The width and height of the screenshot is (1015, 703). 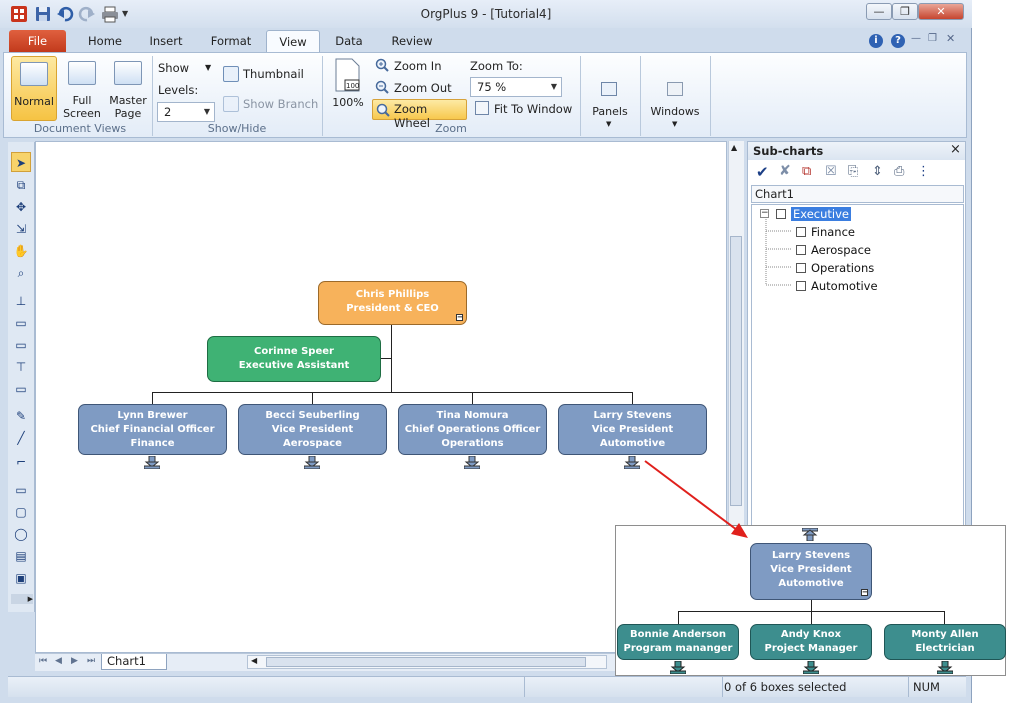 I want to click on callout-arrow, so click(x=696, y=499).